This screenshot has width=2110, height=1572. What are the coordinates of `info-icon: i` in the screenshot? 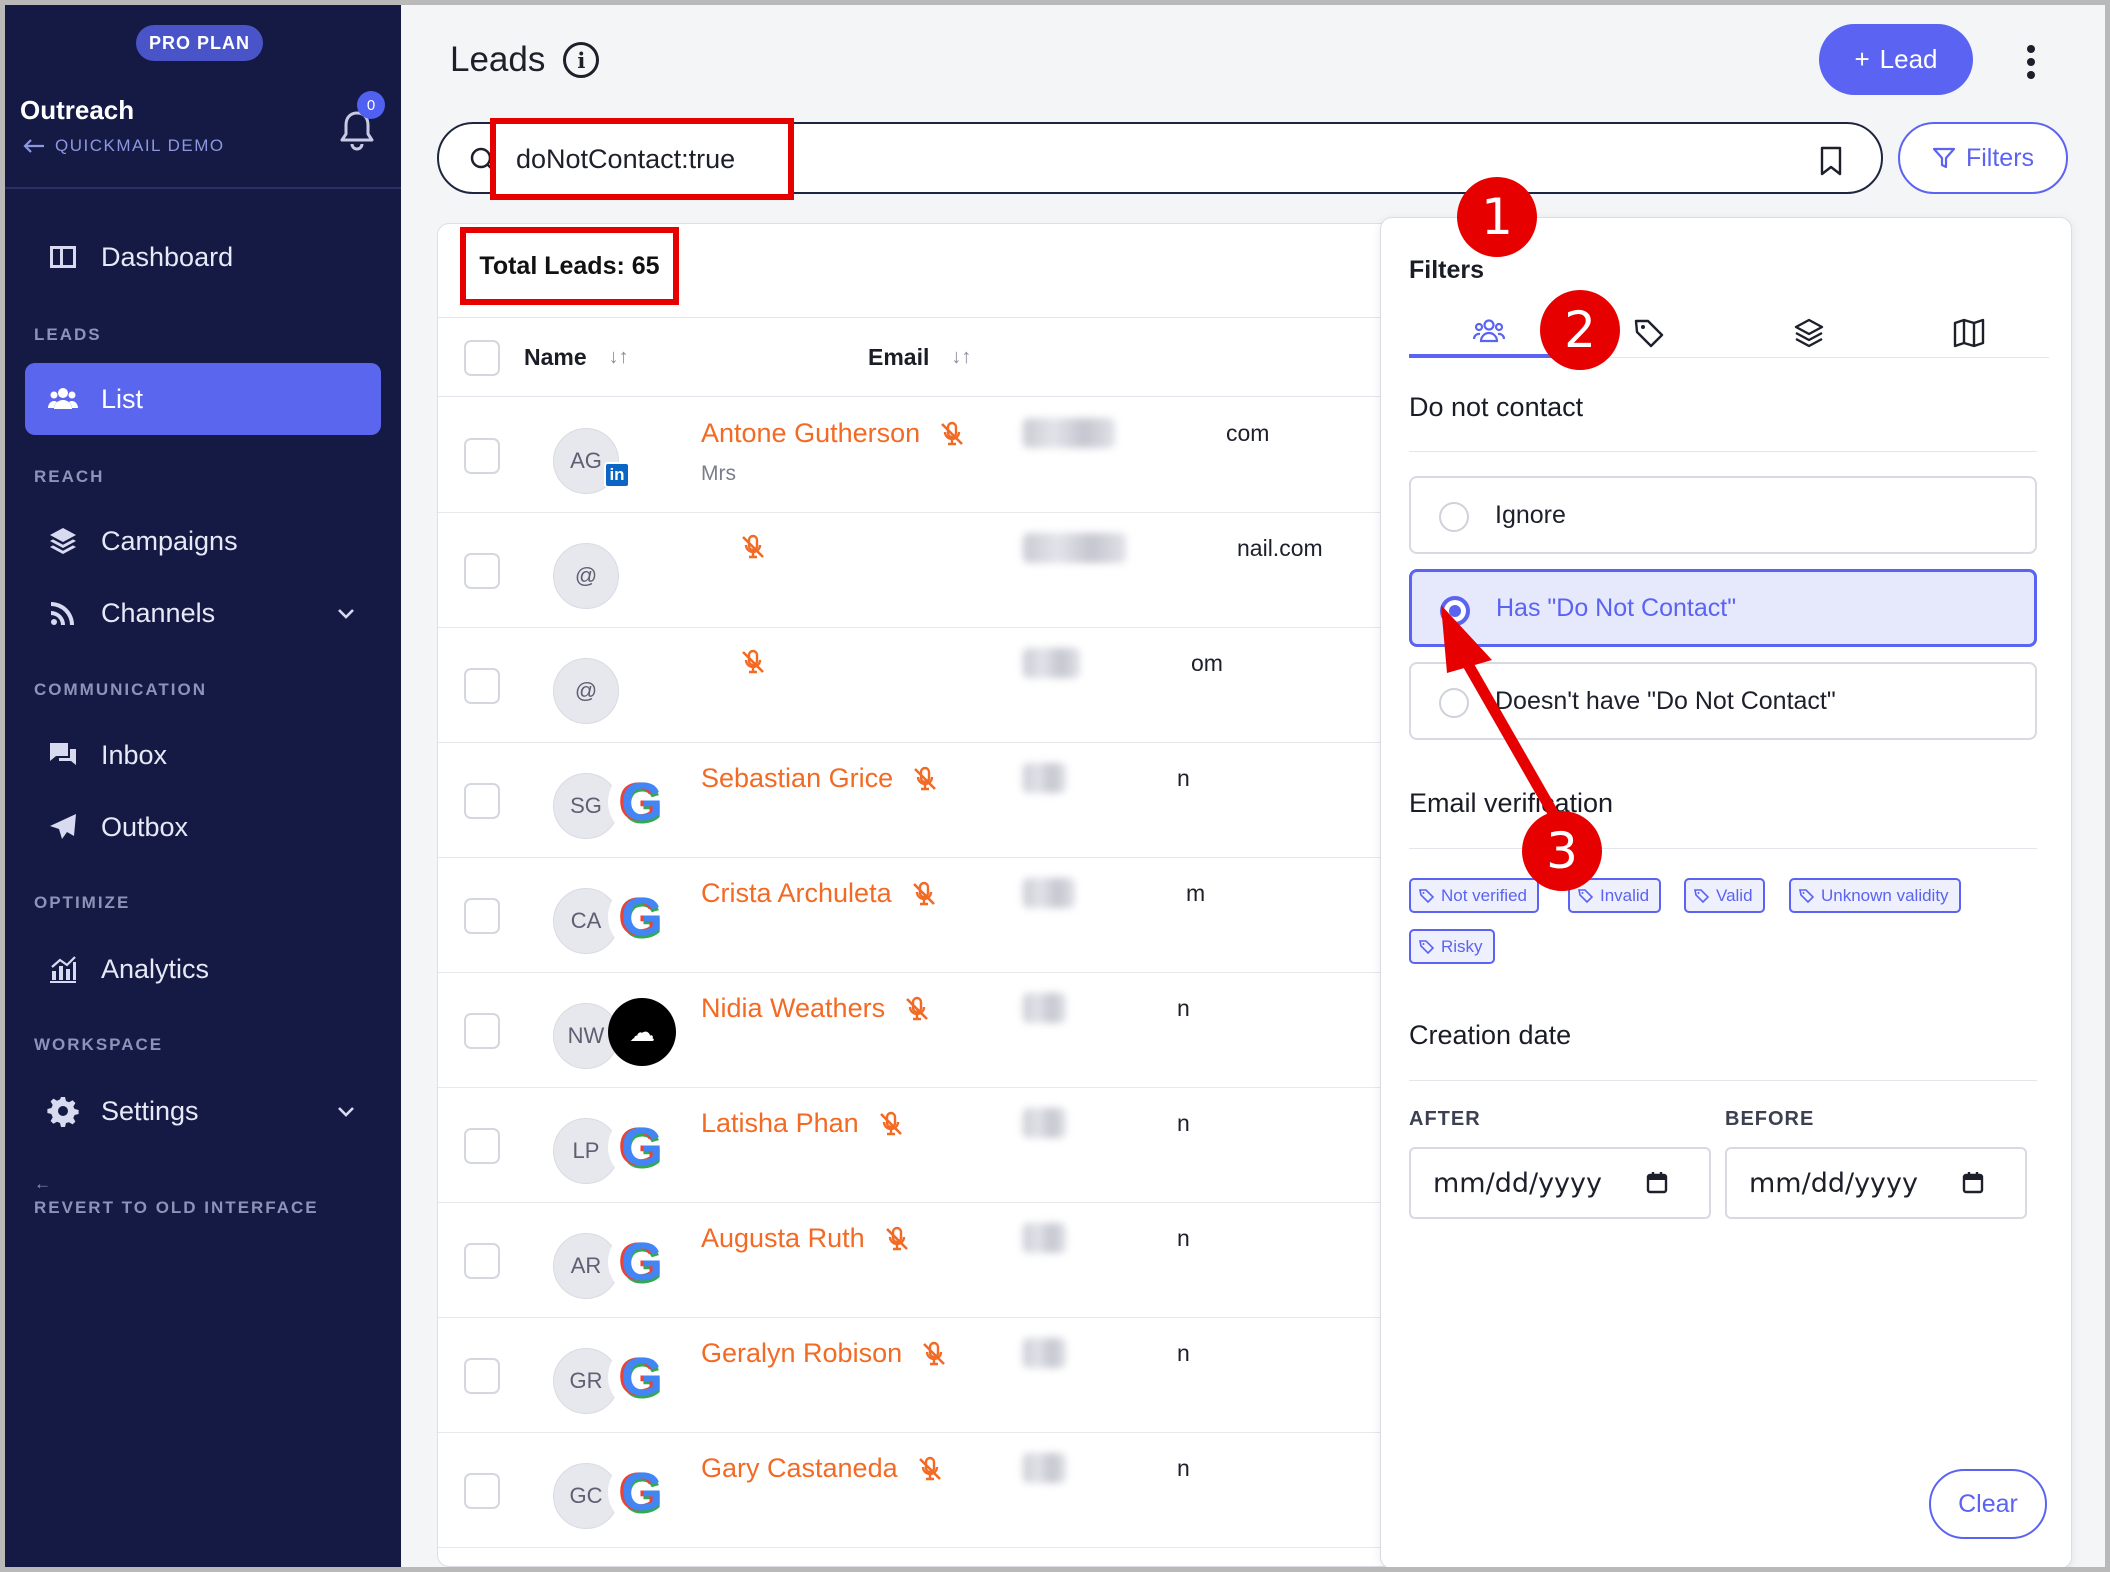 It's located at (581, 60).